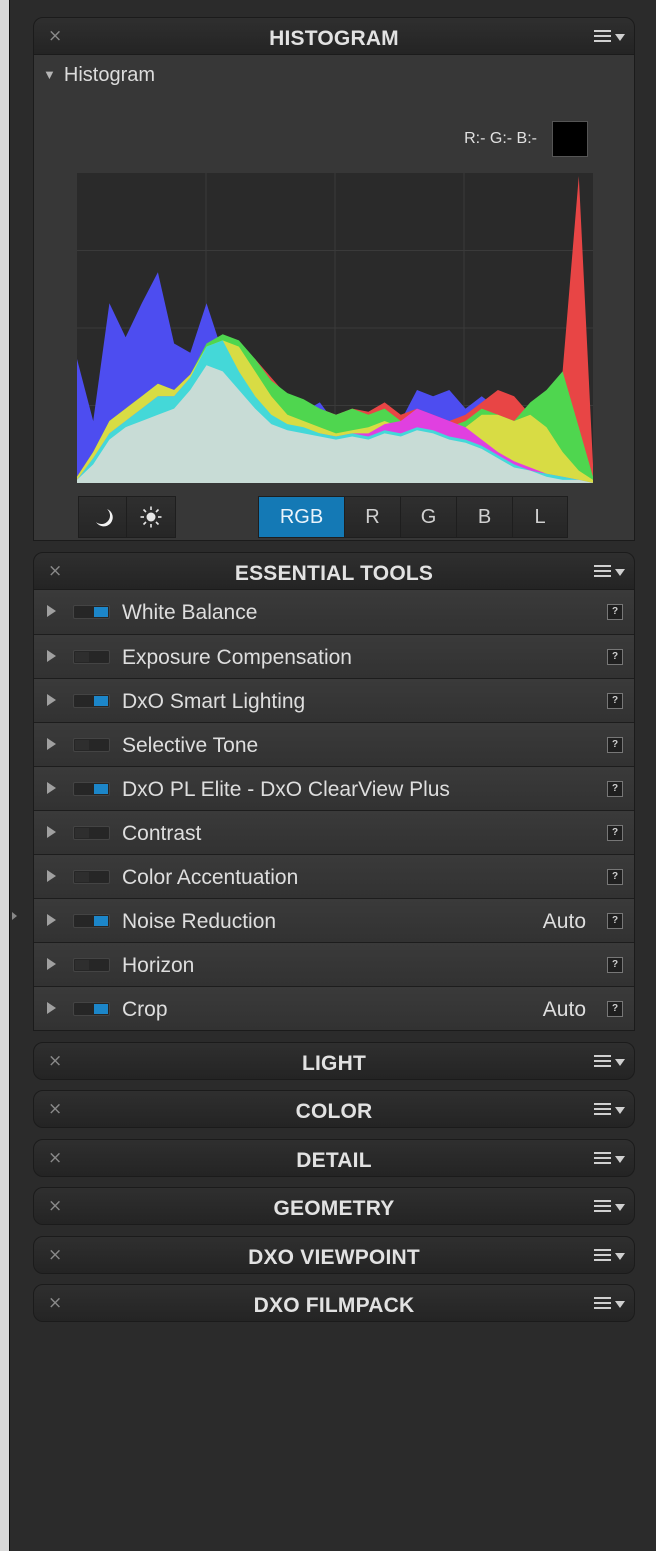  I want to click on tool-row: Selective Tone?, so click(334, 744).